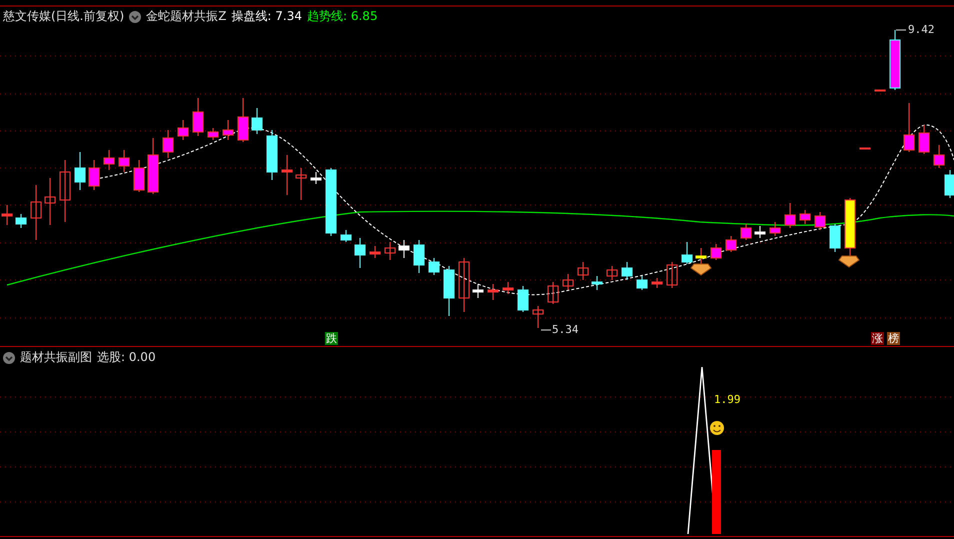 The image size is (954, 539). I want to click on value-label: 1.99, so click(727, 399).